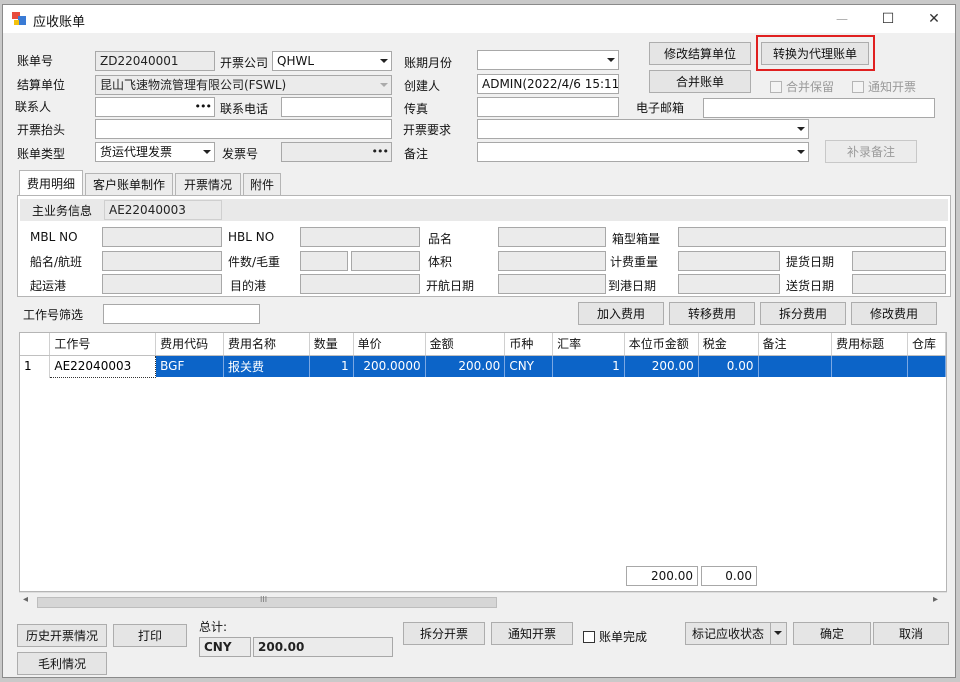  I want to click on gross-profit-button: 毛利情况, so click(62, 663).